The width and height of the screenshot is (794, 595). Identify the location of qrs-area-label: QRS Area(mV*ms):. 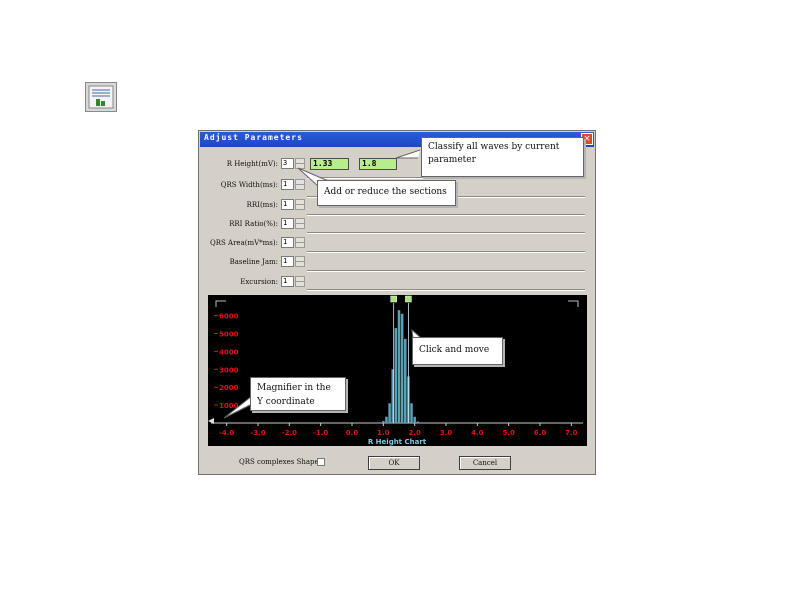
(244, 243).